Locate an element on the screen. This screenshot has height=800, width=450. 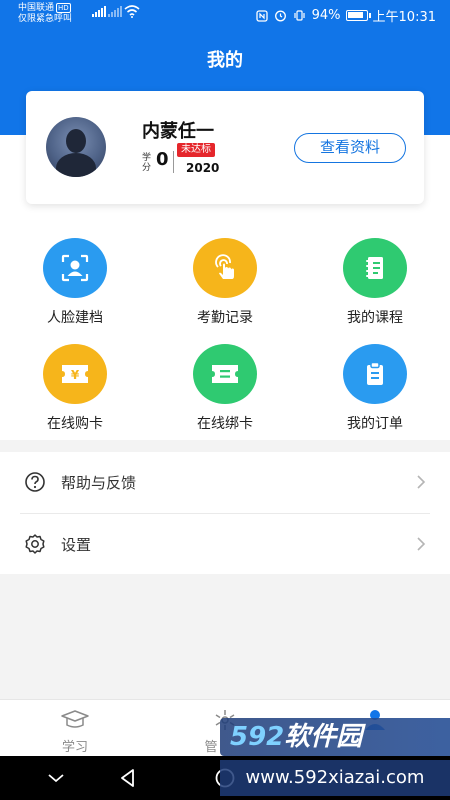
help-icon is located at coordinates (35, 482).